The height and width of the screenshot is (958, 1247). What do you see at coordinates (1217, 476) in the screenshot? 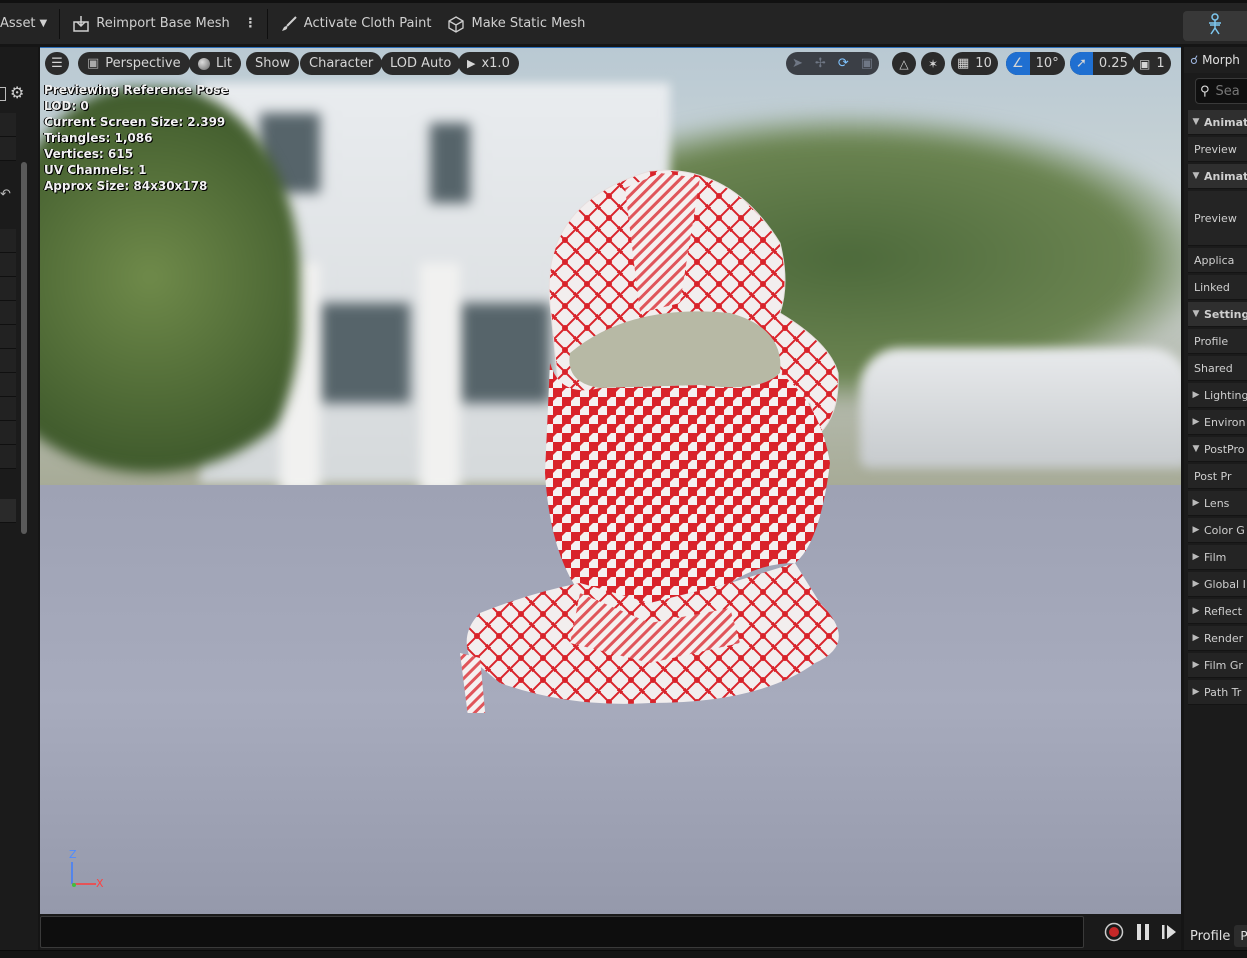
I see `details-property-row: Post Pr` at bounding box center [1217, 476].